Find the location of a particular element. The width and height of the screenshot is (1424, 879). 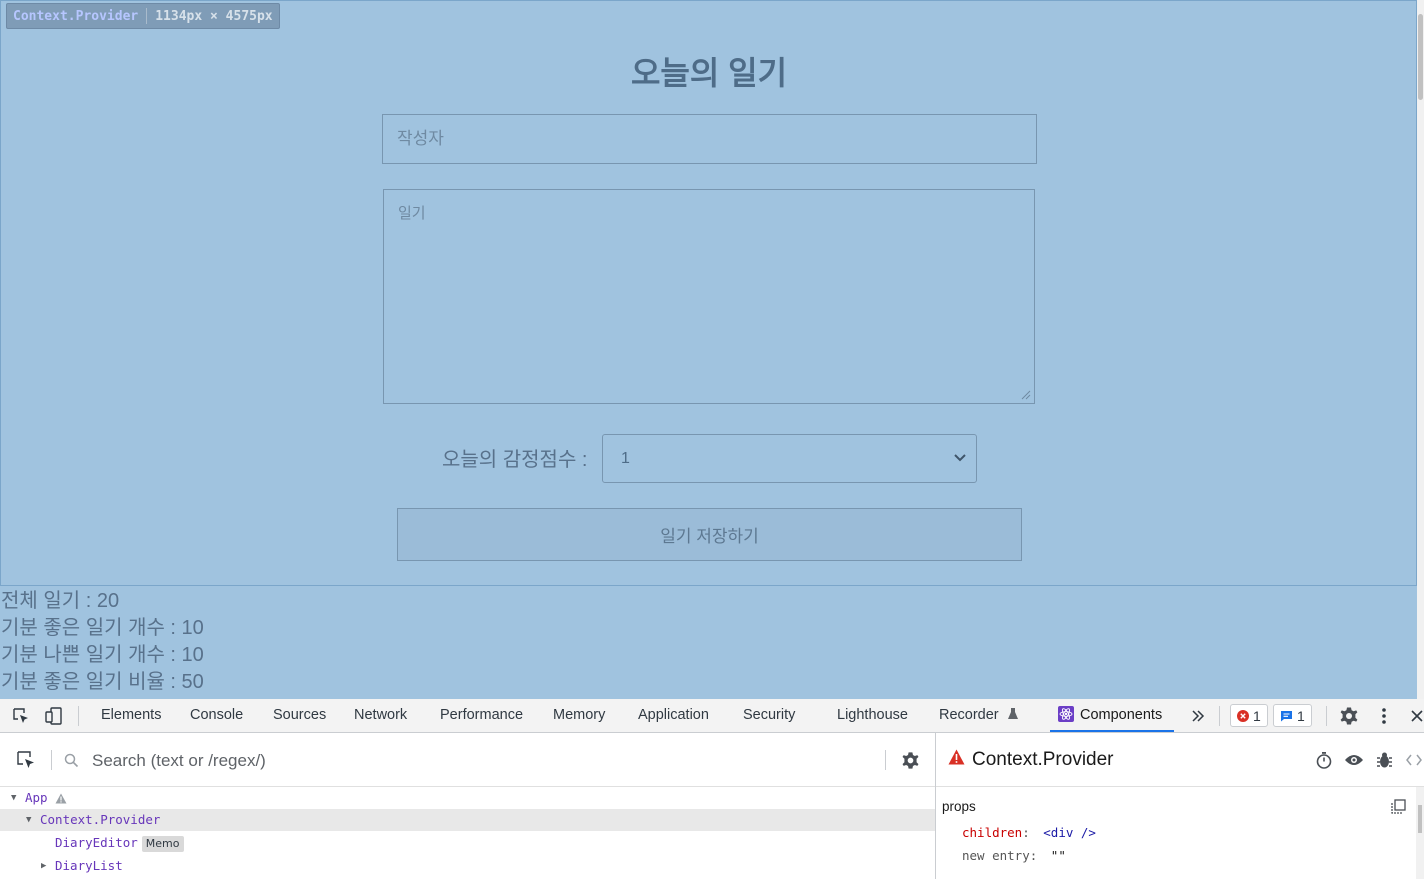

bug-icon is located at coordinates (1384, 760).